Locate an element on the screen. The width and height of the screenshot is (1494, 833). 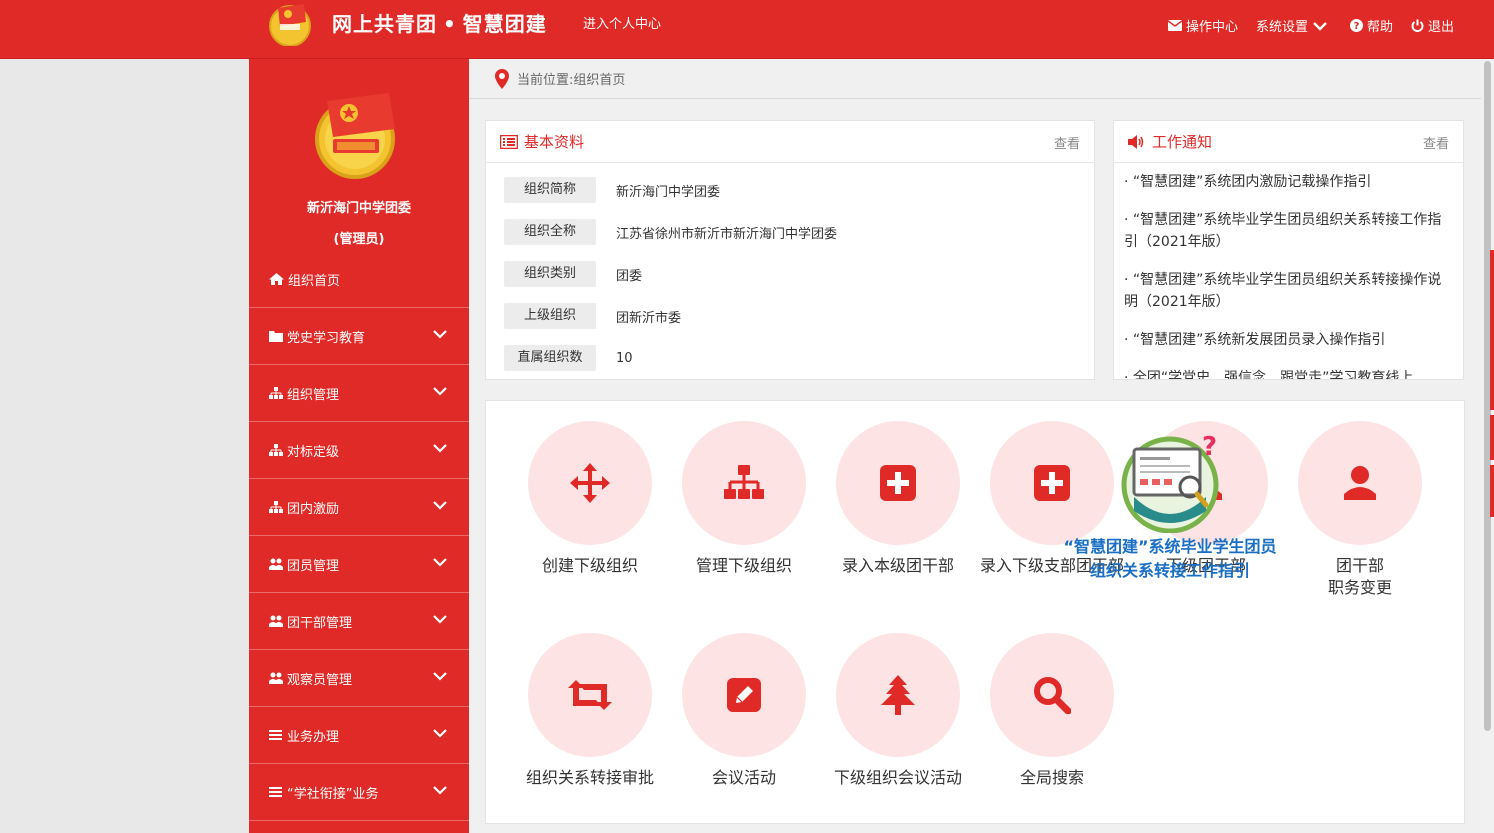
quick-action-label: 下级组织会议活动 is located at coordinates (897, 777).